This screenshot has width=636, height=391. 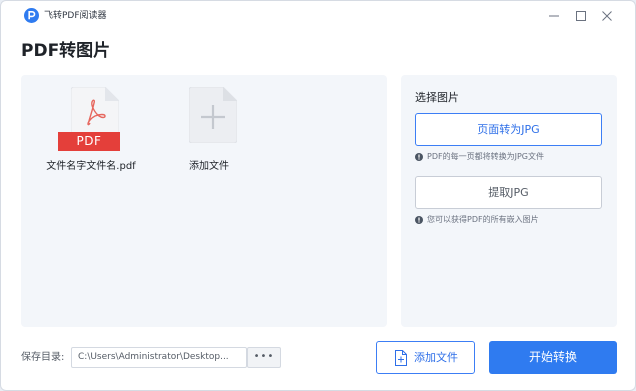 I want to click on add-file-icon, so click(x=401, y=358).